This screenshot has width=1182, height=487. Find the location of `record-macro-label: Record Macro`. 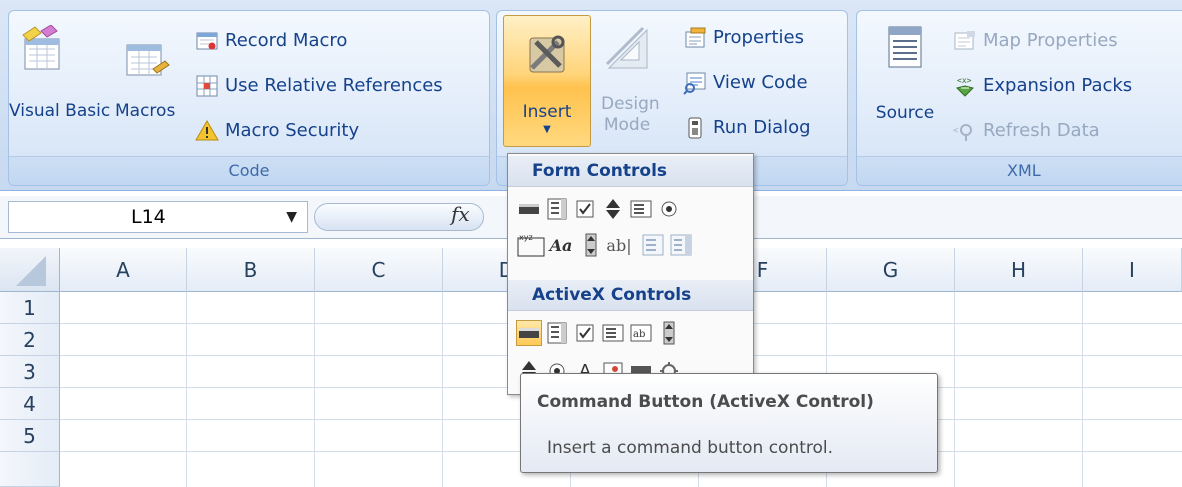

record-macro-label: Record Macro is located at coordinates (286, 40).